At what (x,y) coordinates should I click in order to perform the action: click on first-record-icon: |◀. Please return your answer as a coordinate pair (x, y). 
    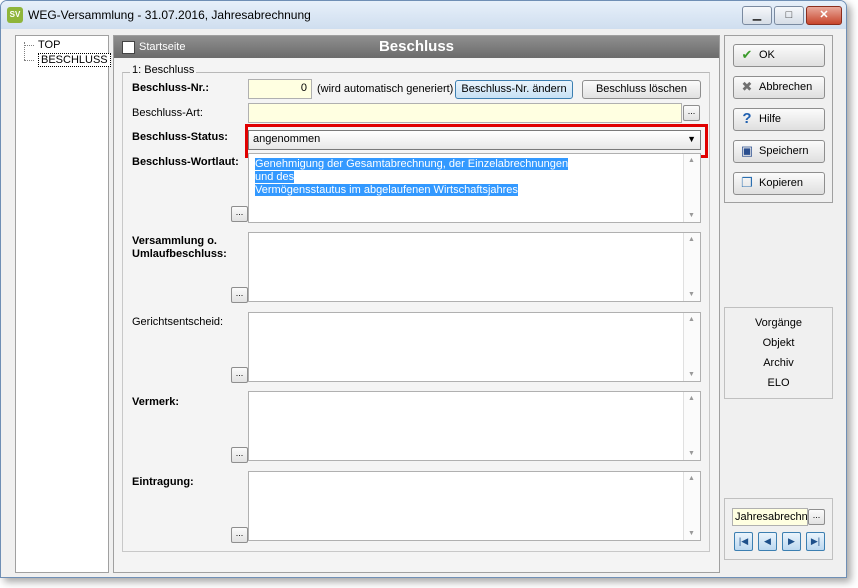
    Looking at the image, I should click on (743, 541).